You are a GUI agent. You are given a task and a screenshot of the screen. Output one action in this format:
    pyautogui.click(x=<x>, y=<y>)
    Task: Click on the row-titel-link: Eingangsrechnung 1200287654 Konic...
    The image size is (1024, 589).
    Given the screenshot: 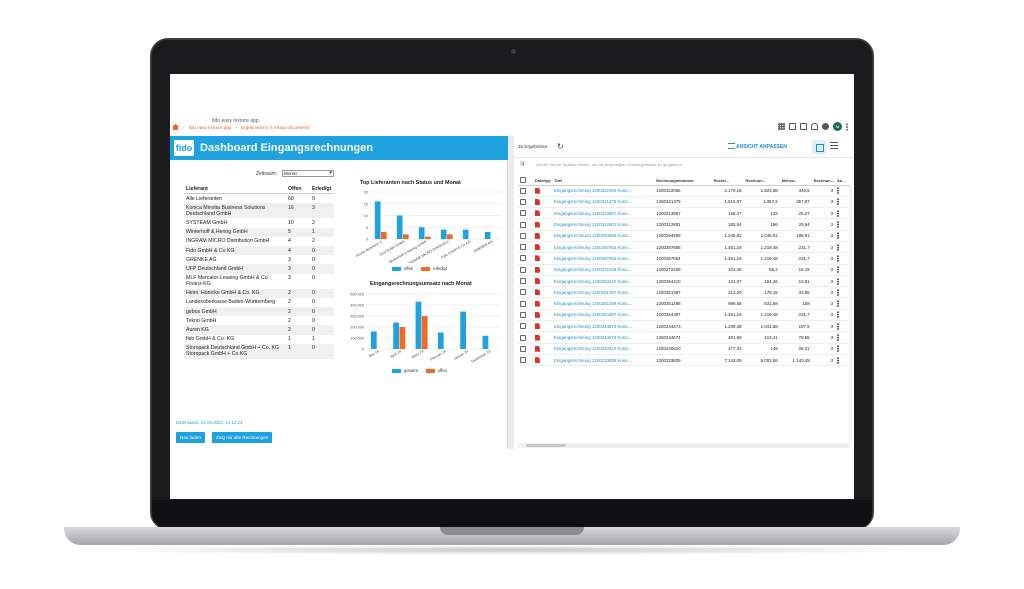 What is the action you would take?
    pyautogui.click(x=603, y=258)
    